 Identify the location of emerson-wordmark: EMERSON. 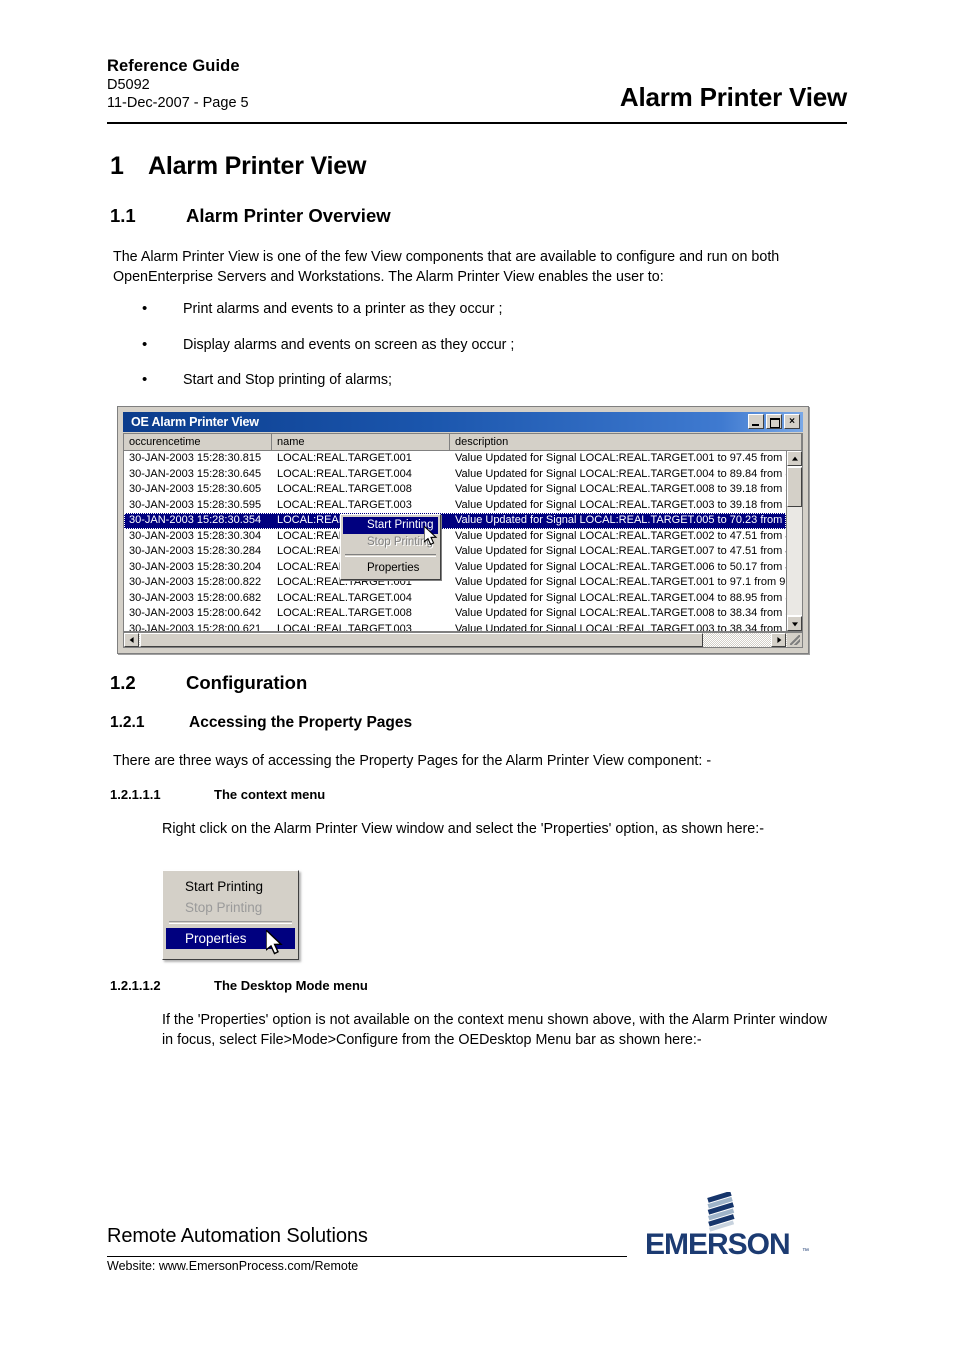
(718, 1244).